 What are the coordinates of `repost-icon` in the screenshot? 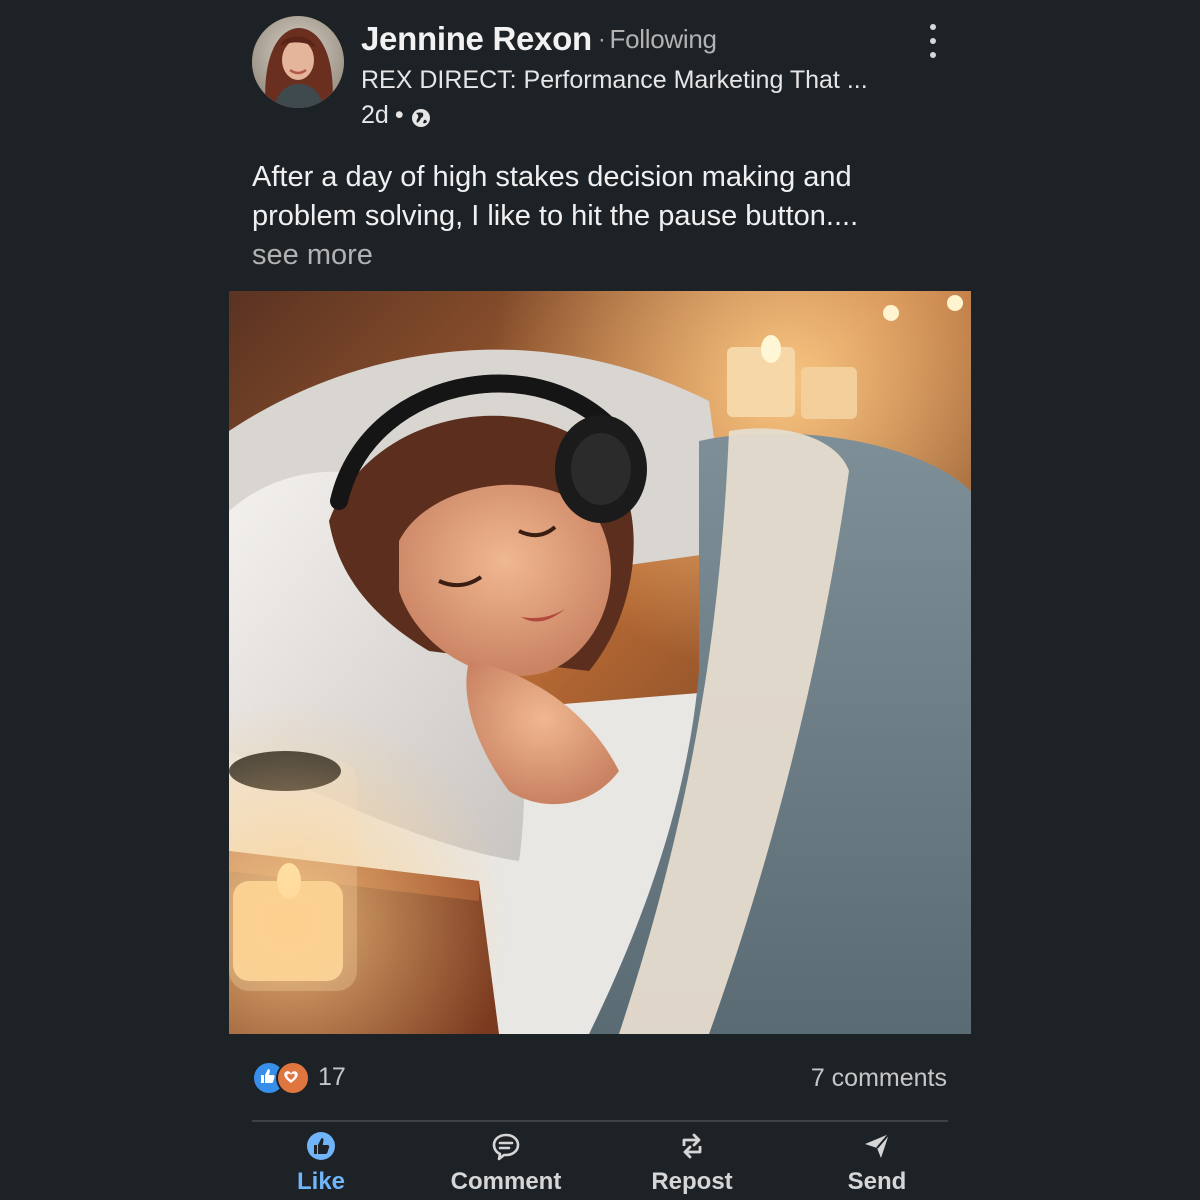 It's located at (692, 1146).